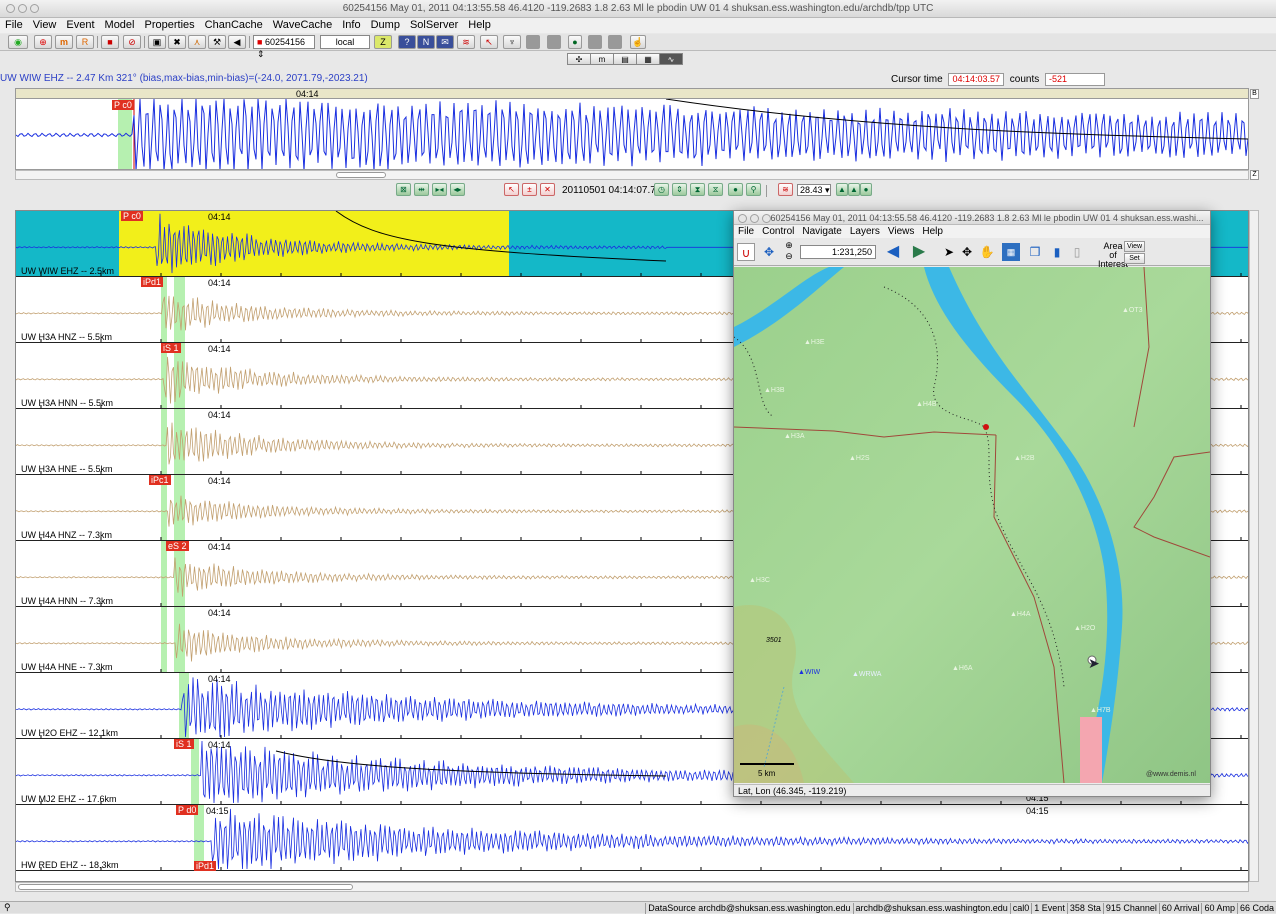 This screenshot has height=914, width=1276. Describe the element at coordinates (489, 42) in the screenshot. I see `pick-icon: ↖` at that location.